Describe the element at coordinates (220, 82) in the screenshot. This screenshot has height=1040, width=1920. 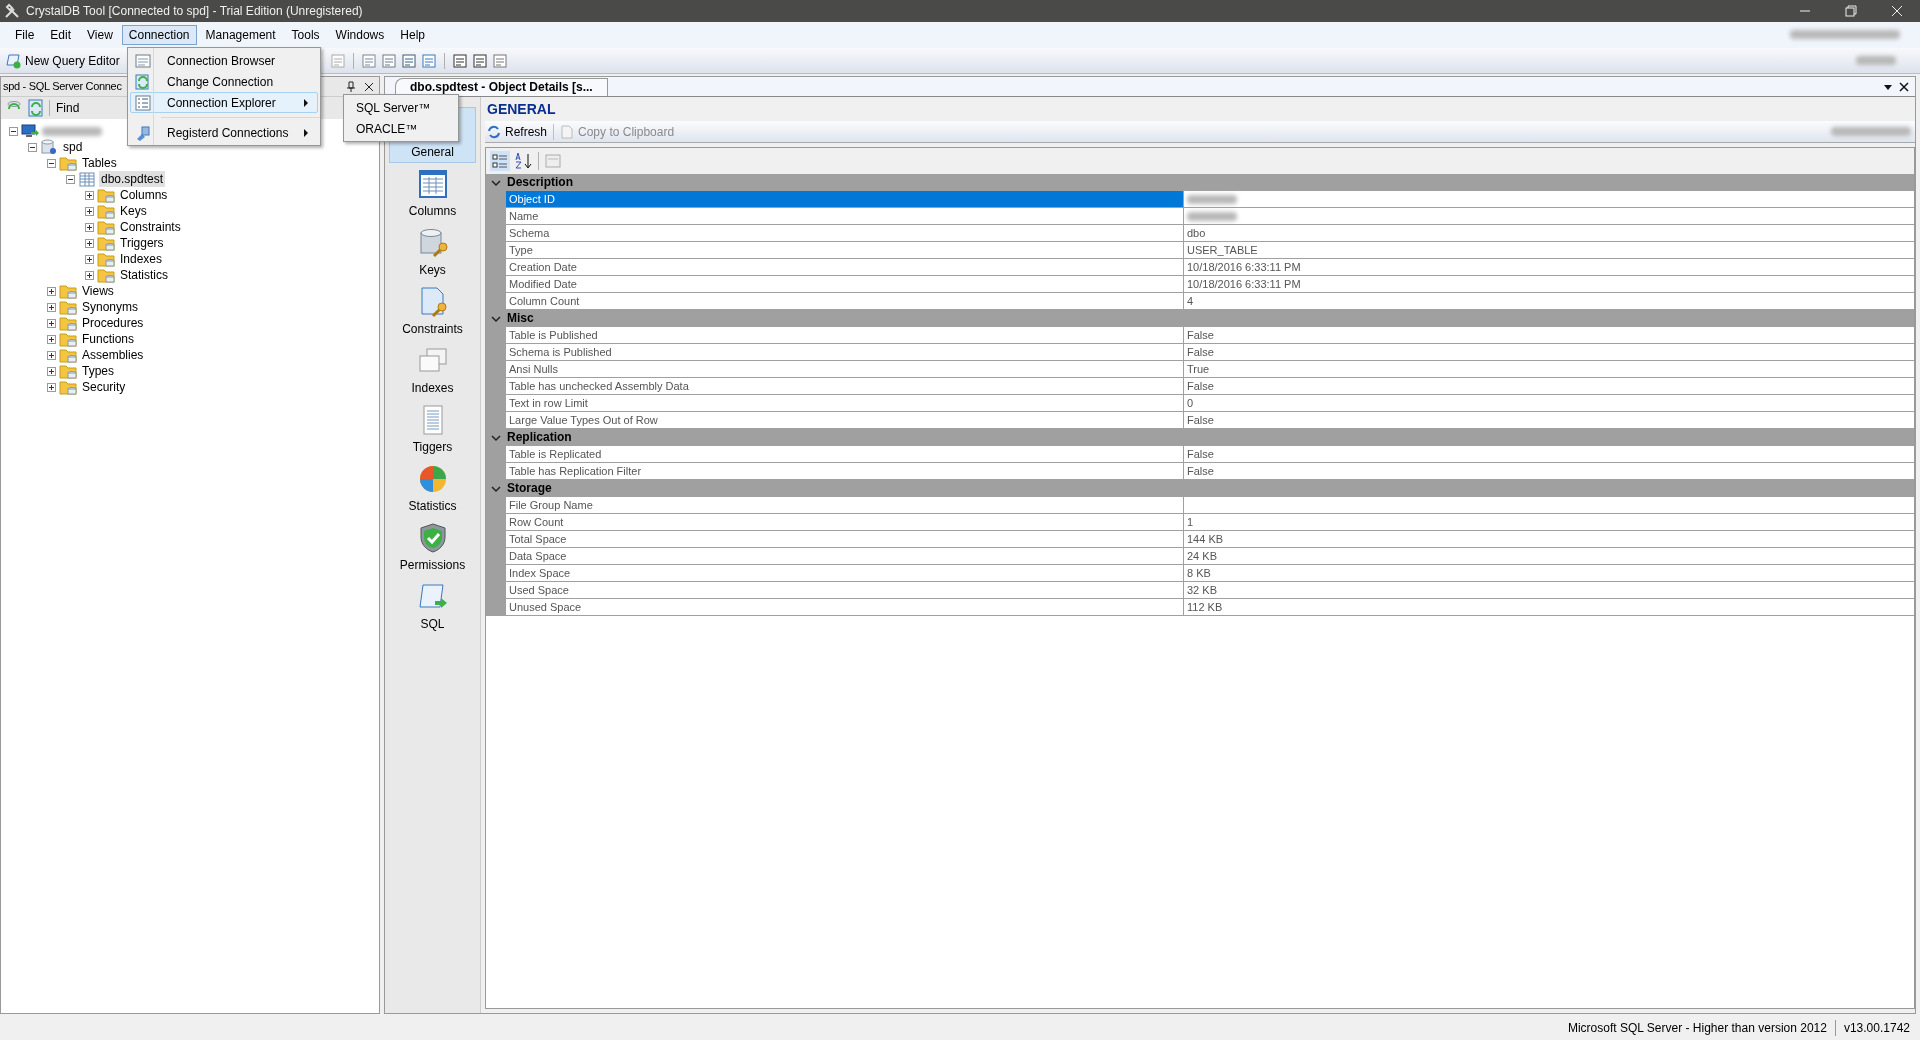
I see `menu-item-label: Change Connection` at that location.